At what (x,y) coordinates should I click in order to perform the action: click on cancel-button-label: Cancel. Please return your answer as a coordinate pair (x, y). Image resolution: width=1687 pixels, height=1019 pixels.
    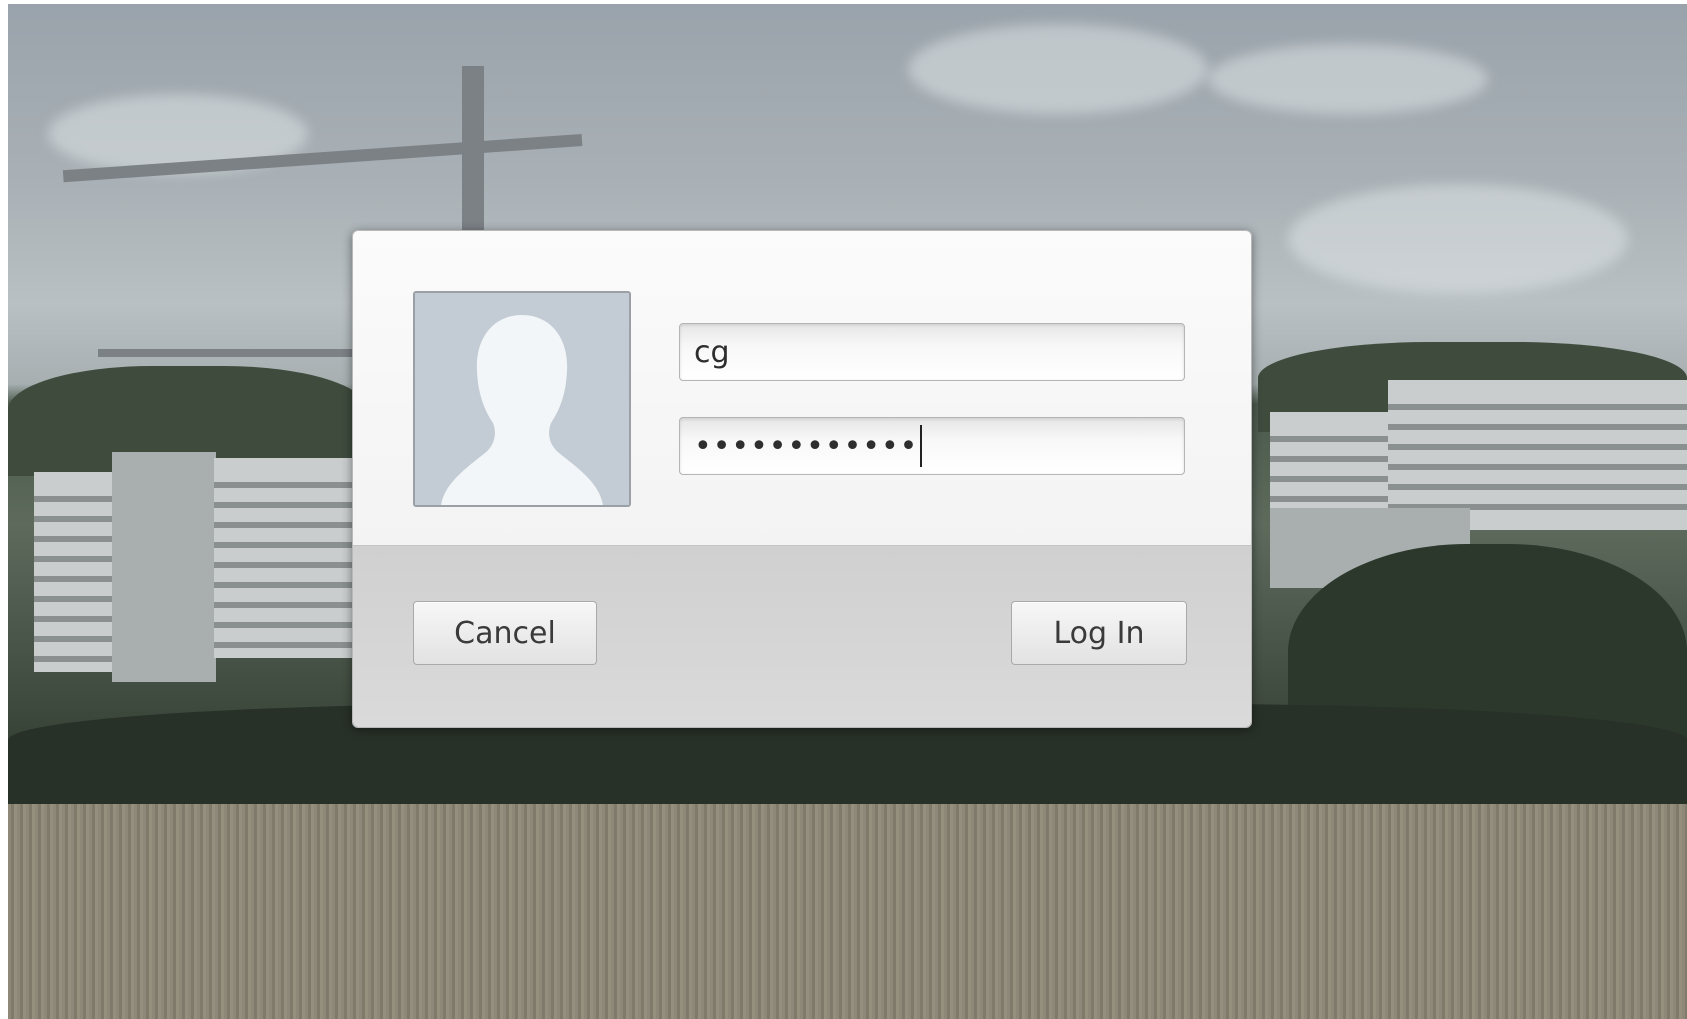
    Looking at the image, I should click on (505, 633).